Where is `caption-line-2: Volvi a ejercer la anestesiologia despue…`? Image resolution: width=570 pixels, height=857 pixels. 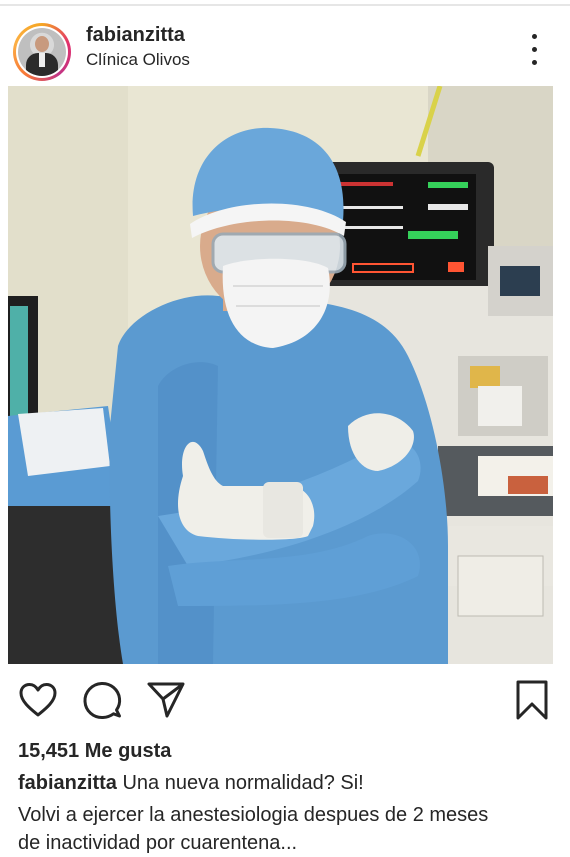 caption-line-2: Volvi a ejercer la anestesiologia despue… is located at coordinates (253, 815).